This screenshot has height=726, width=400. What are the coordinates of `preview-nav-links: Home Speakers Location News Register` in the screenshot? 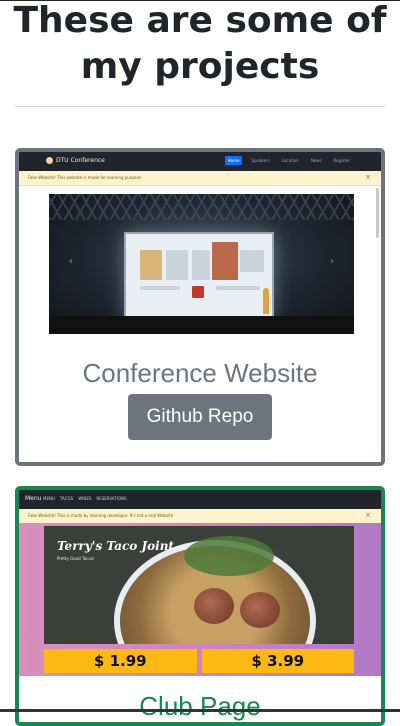 It's located at (288, 160).